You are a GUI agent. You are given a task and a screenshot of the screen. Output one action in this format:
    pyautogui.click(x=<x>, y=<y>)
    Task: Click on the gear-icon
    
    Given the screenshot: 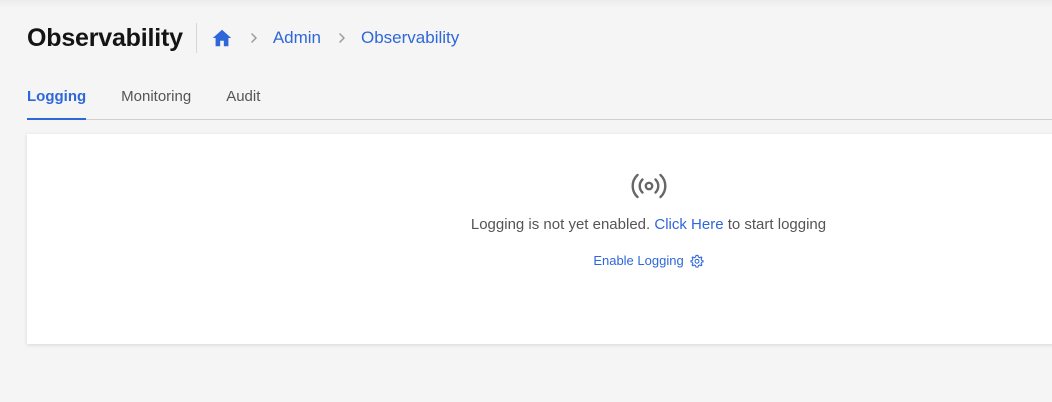 What is the action you would take?
    pyautogui.click(x=697, y=261)
    